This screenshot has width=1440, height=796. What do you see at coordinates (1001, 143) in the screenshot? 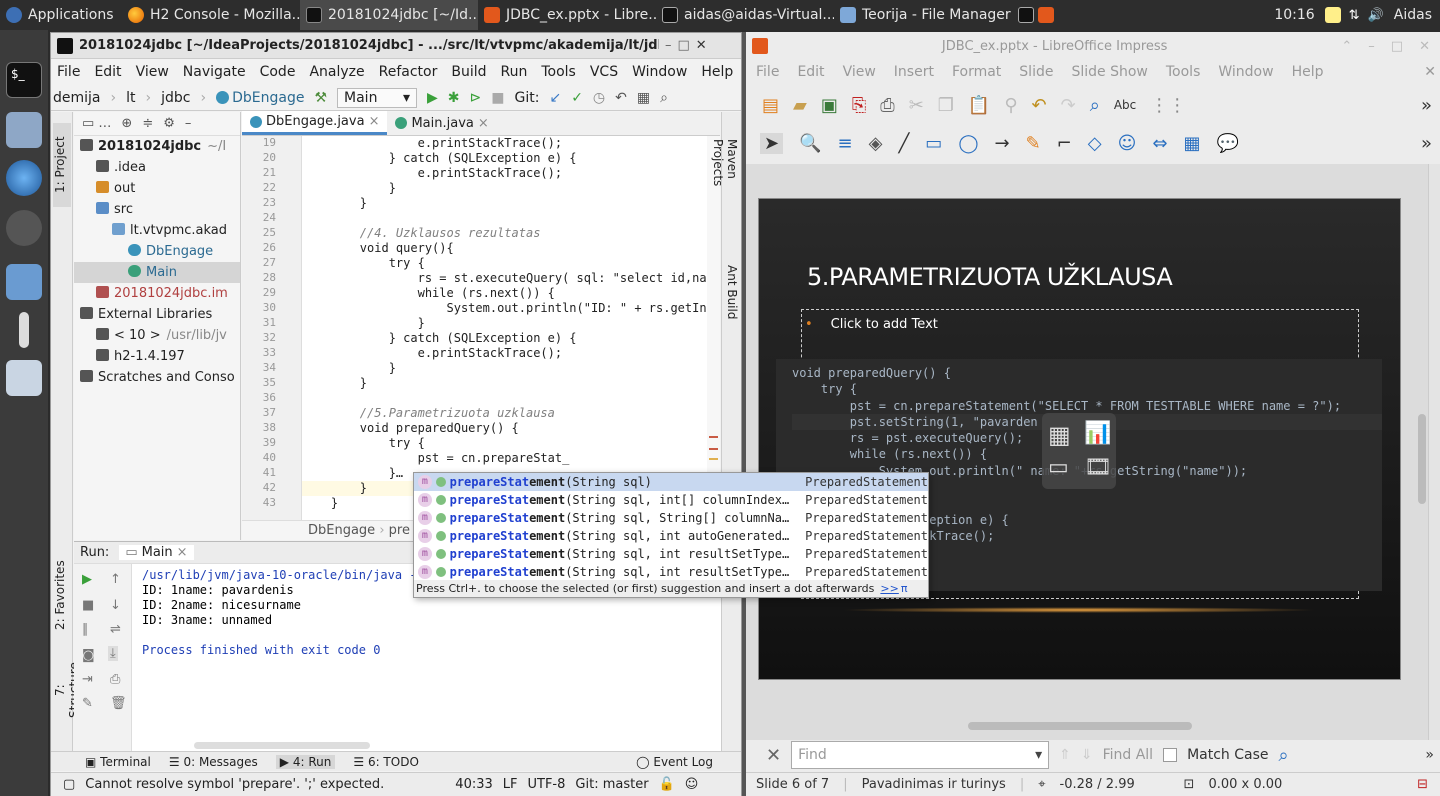
I see `arrow-icon: →` at bounding box center [1001, 143].